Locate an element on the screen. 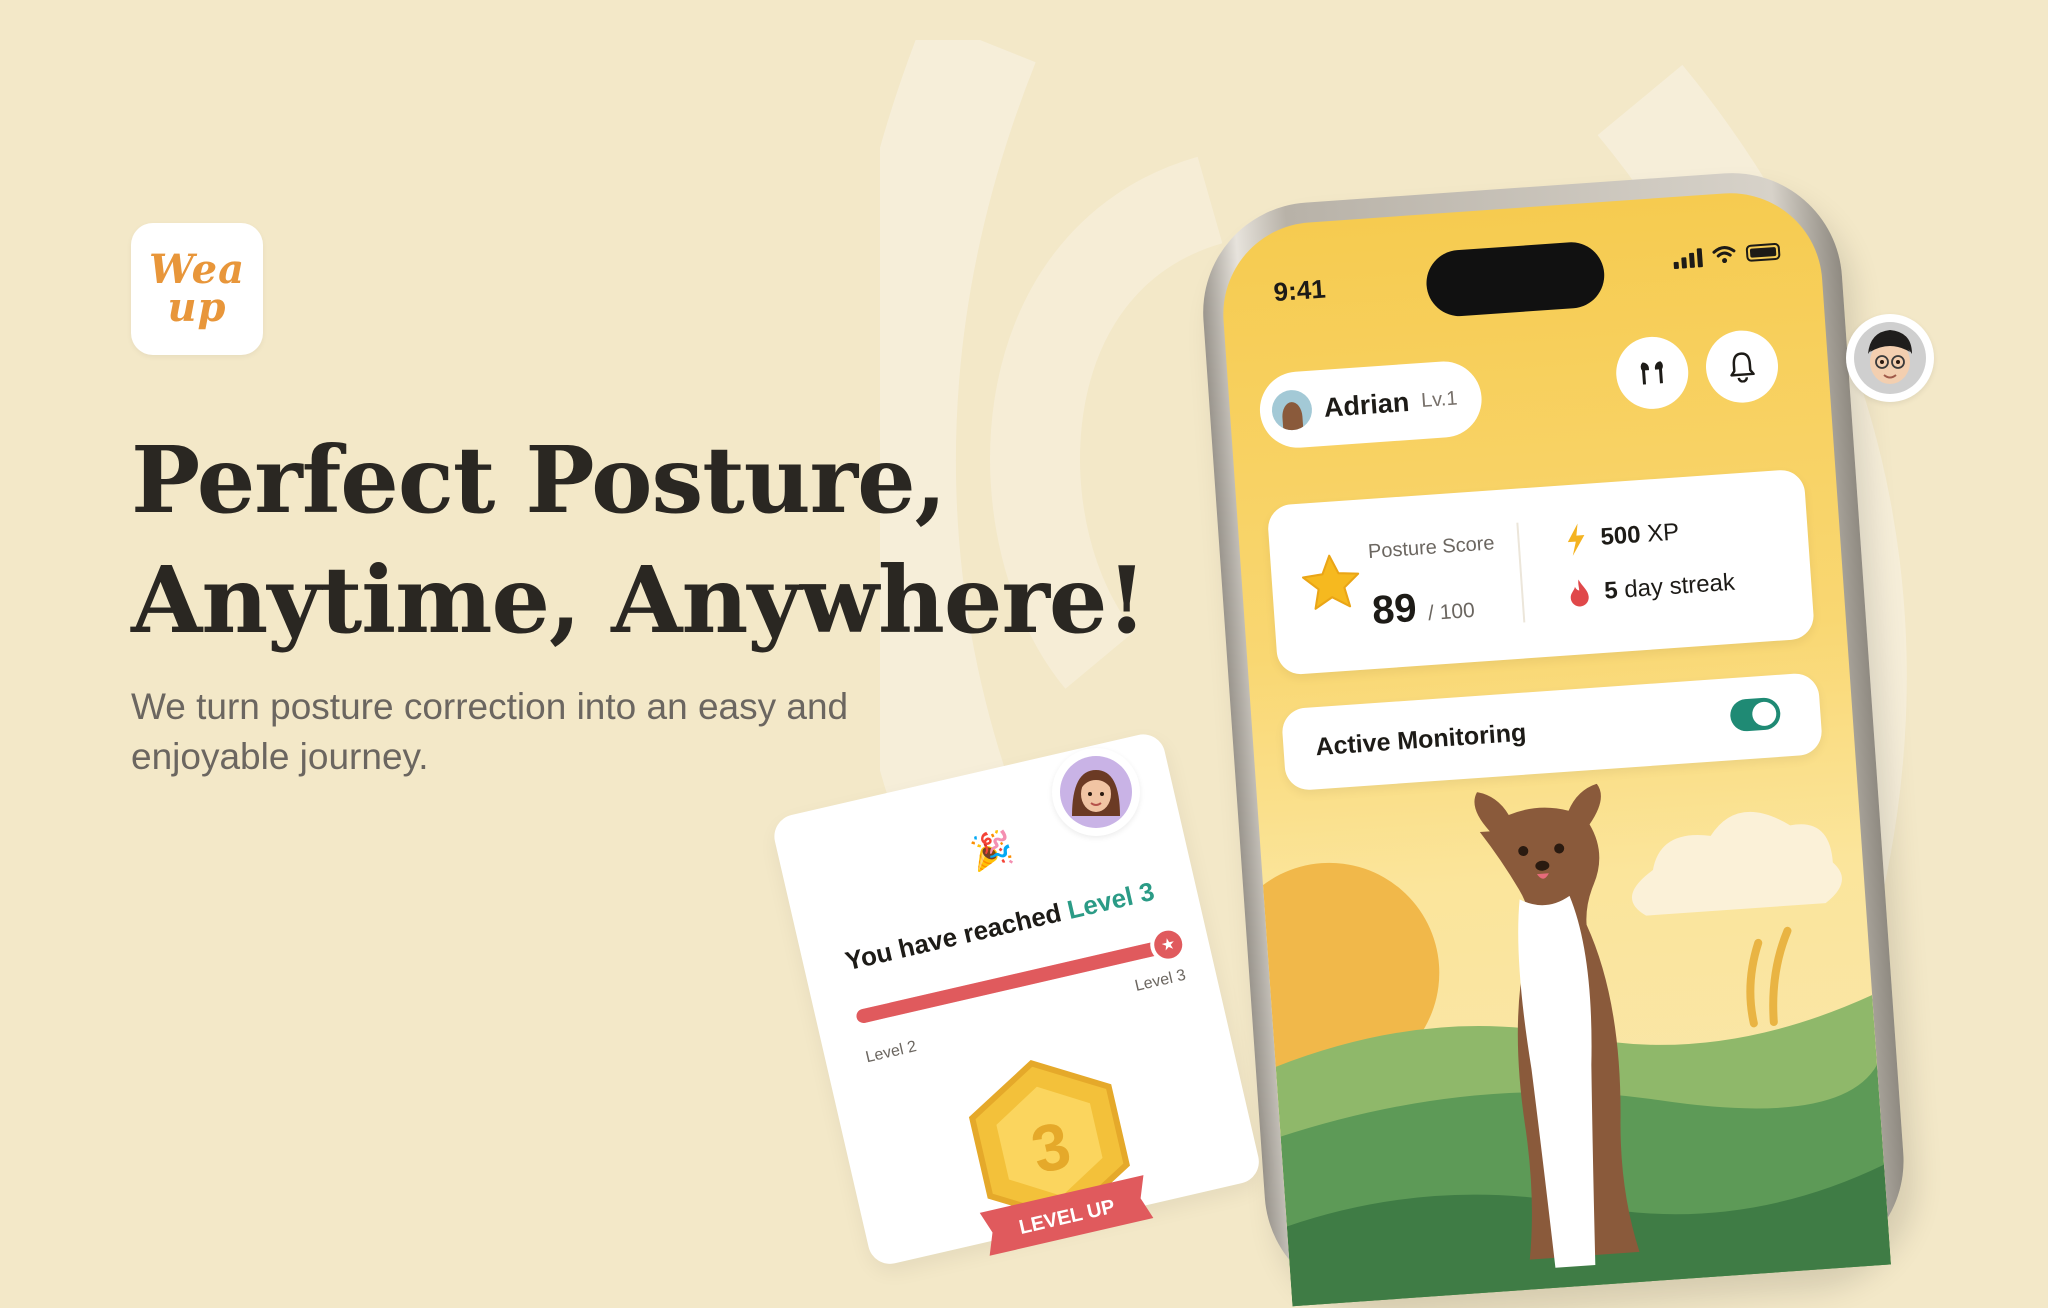 This screenshot has height=1308, width=2048. hero-headline: Perfect Posture, Anytime, Anywhere! is located at coordinates (639, 540).